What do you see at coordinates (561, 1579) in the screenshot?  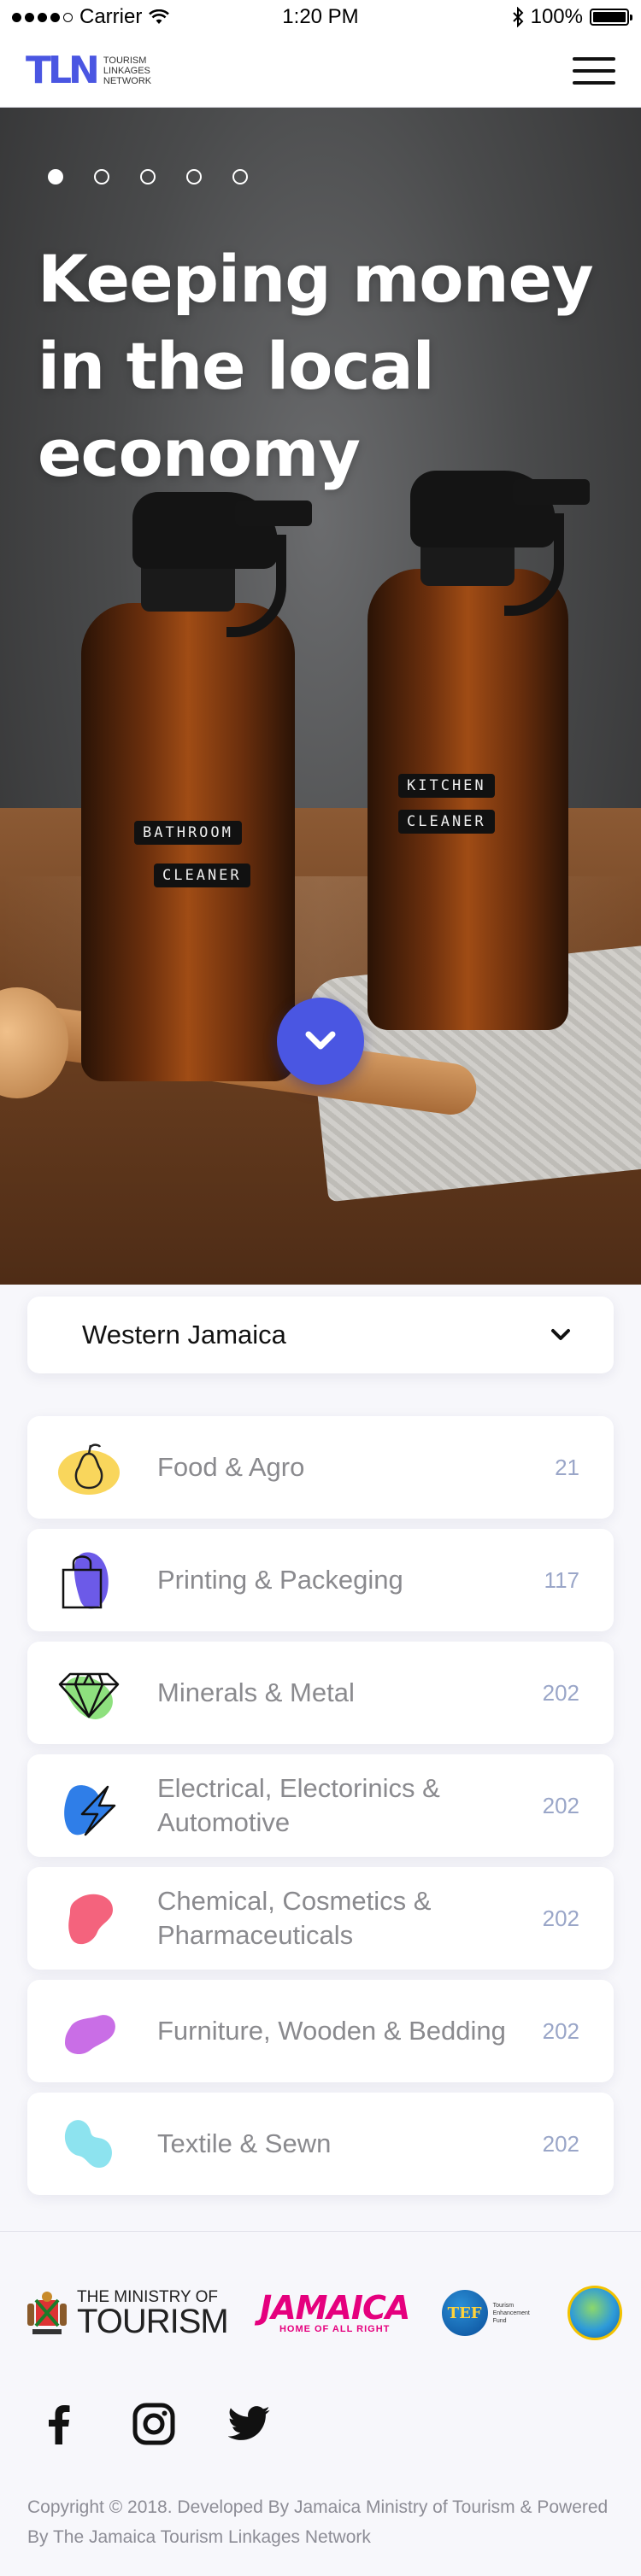 I see `category-count: 117` at bounding box center [561, 1579].